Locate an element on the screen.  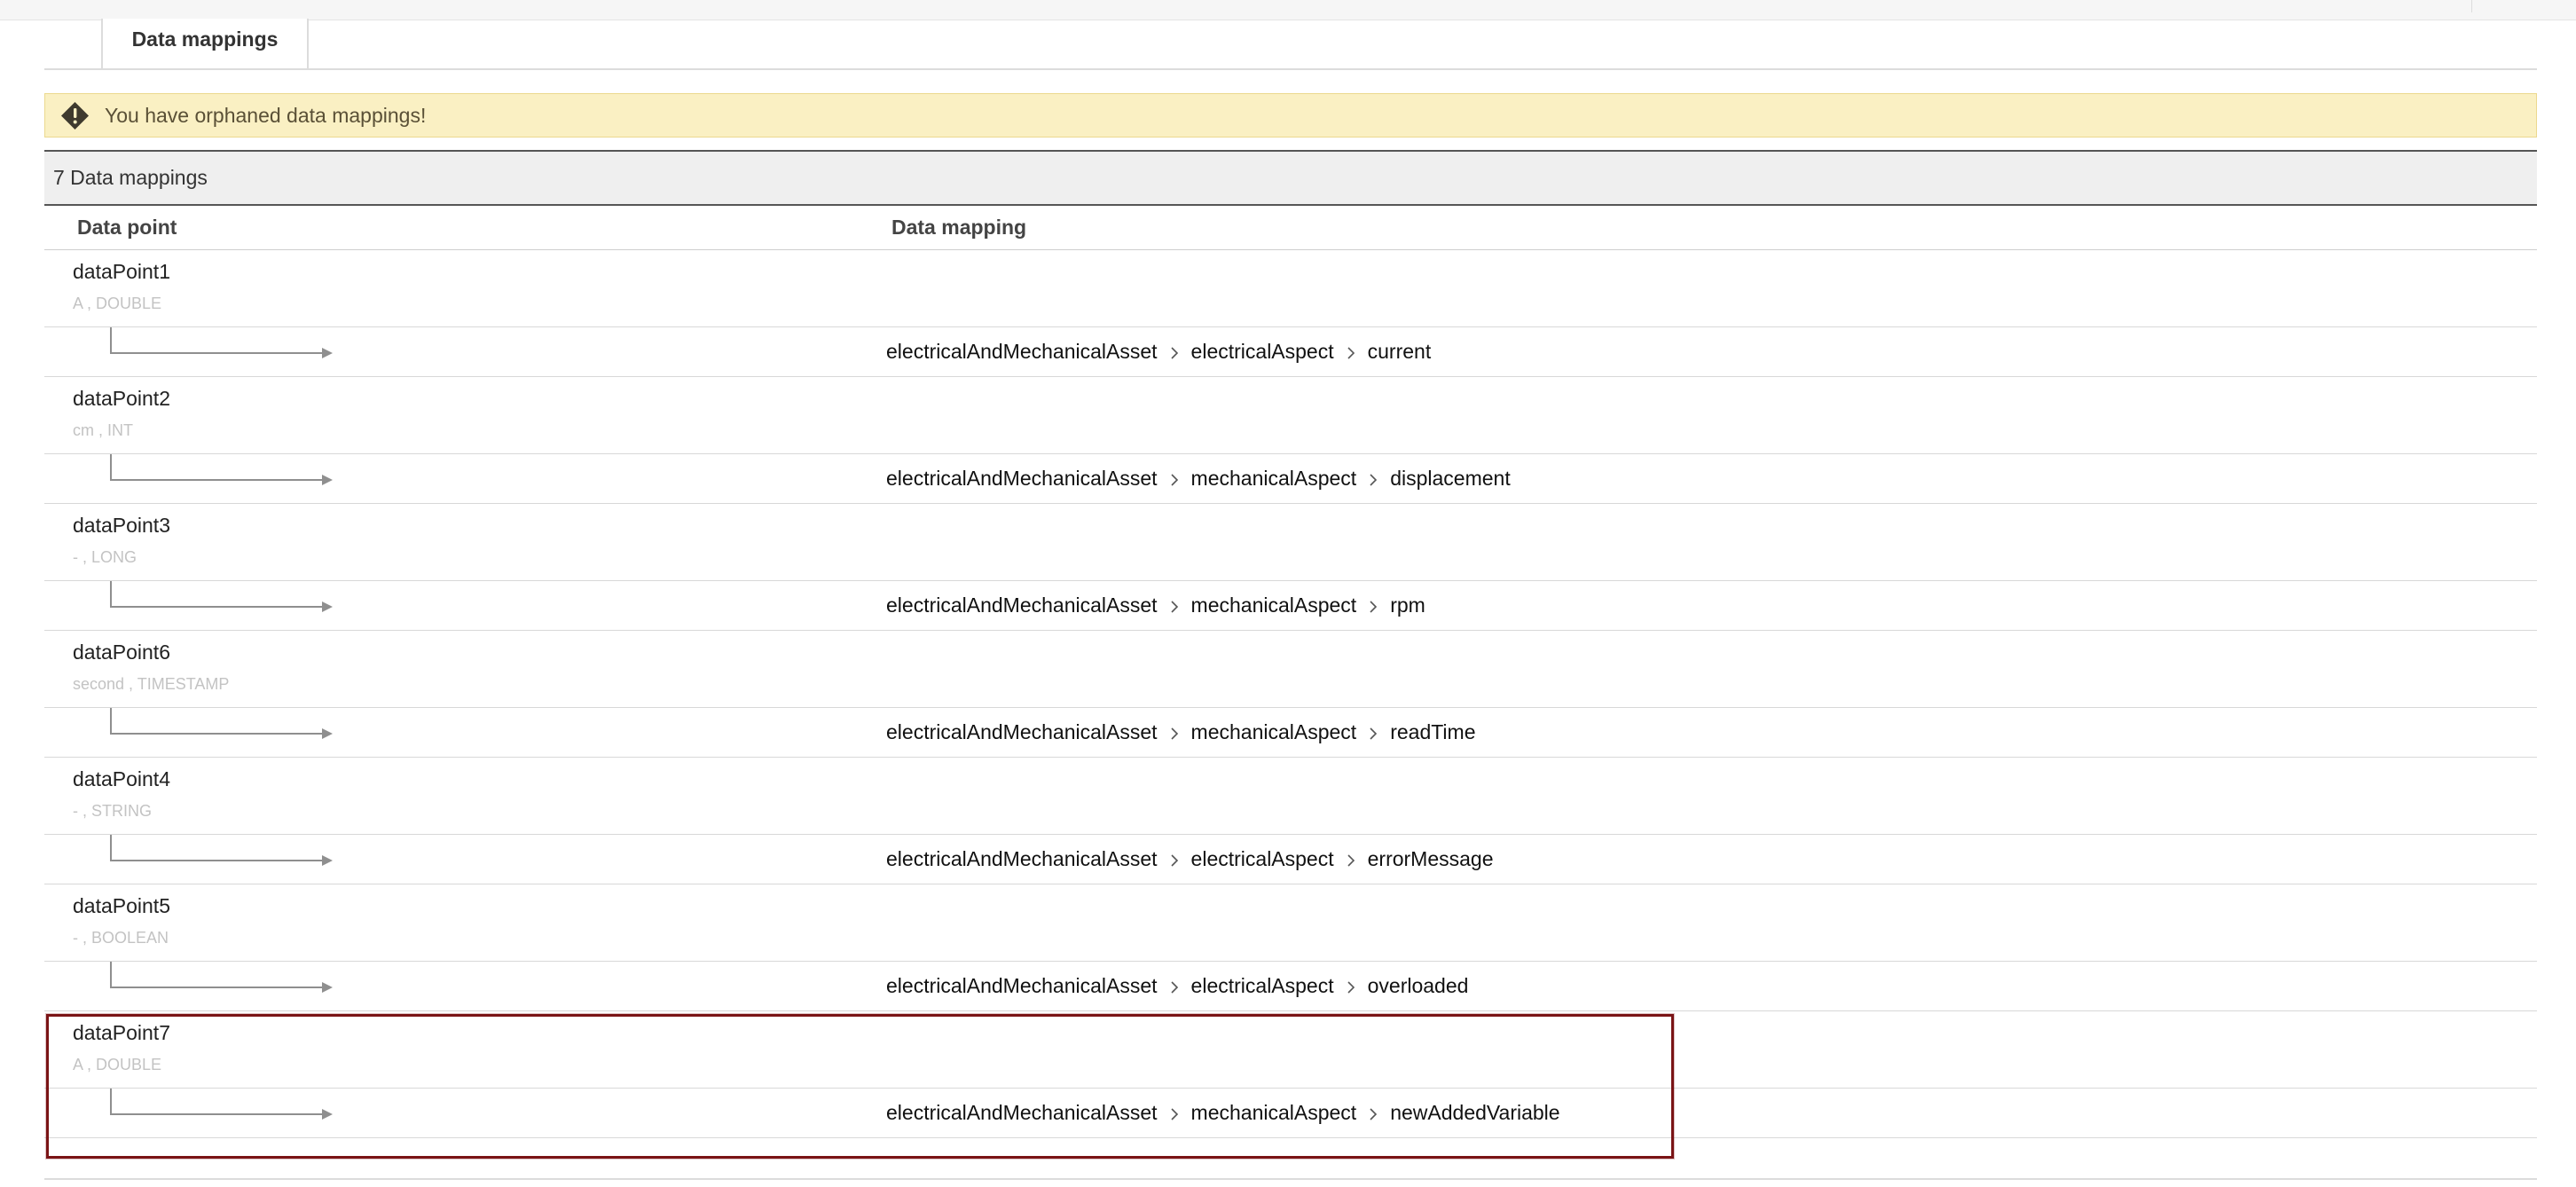
data-point-name: dataPoint2 is located at coordinates (121, 398).